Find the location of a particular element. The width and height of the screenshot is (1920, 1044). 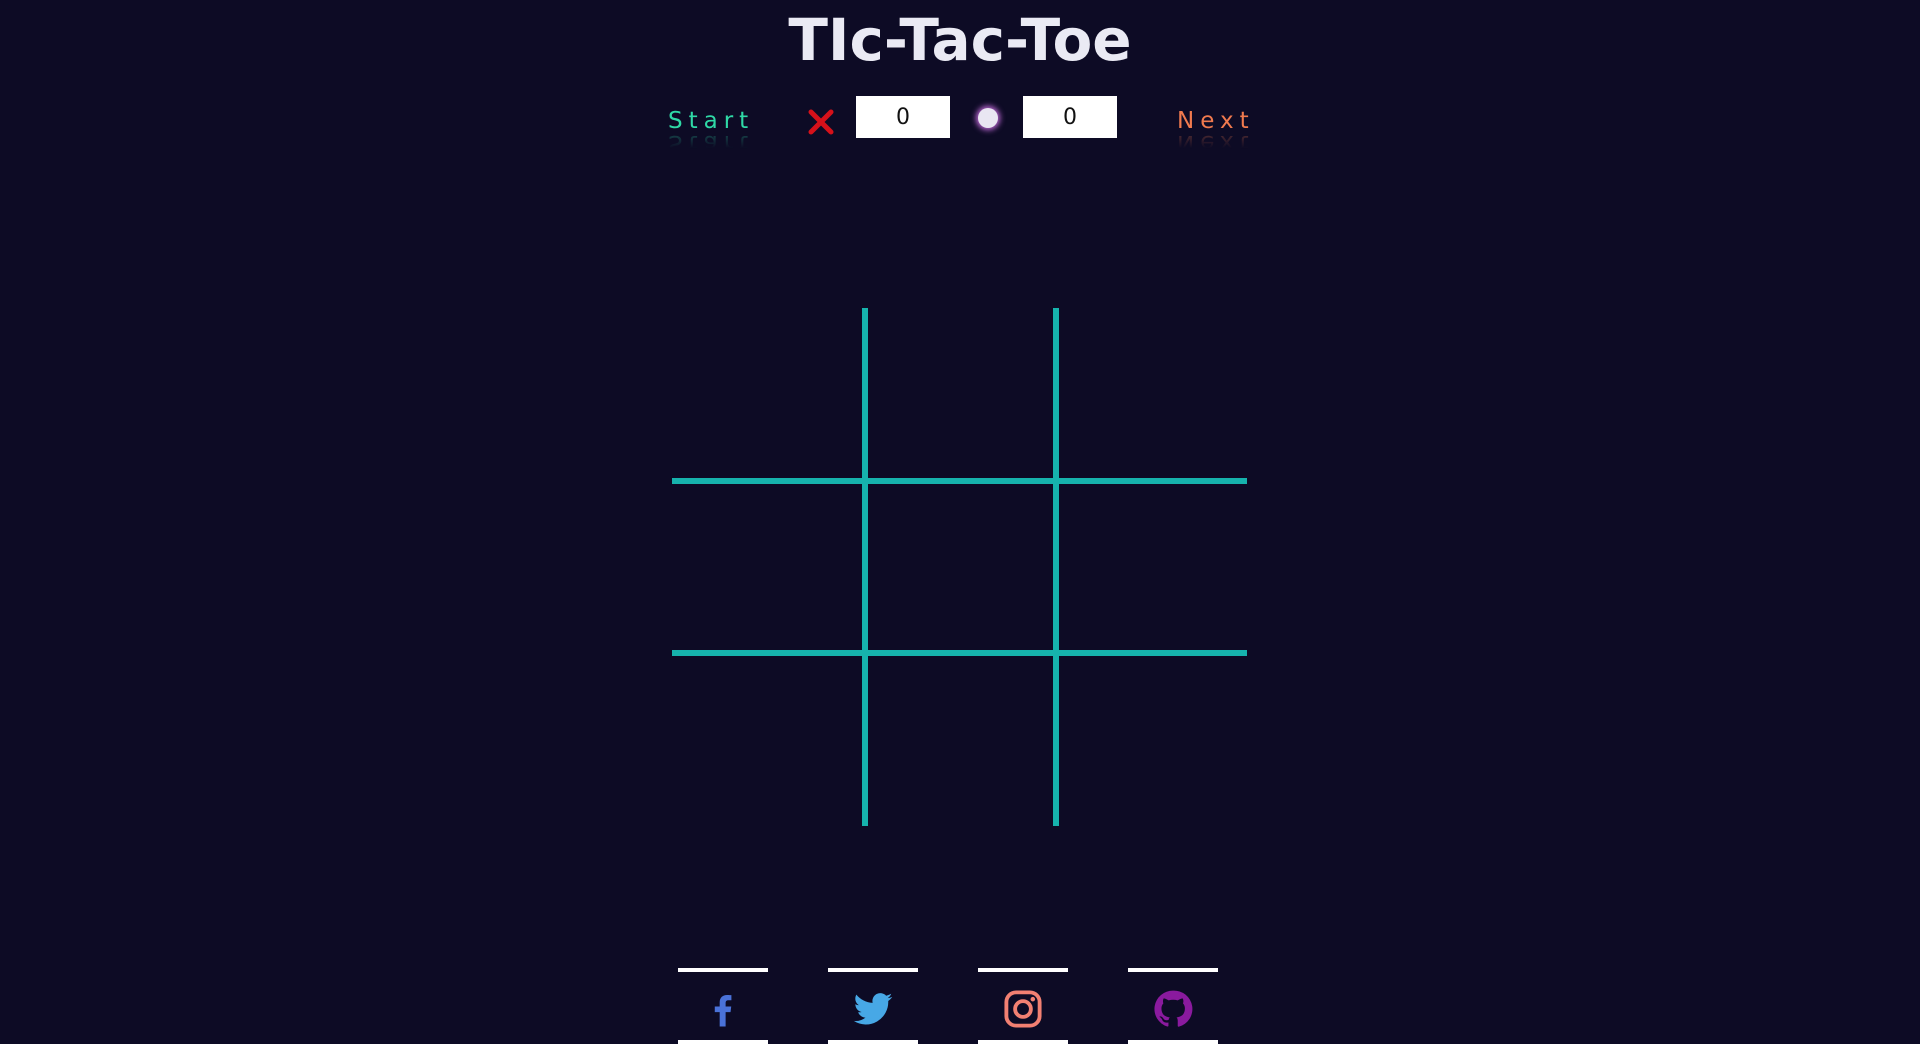

facebook-link is located at coordinates (723, 1006).